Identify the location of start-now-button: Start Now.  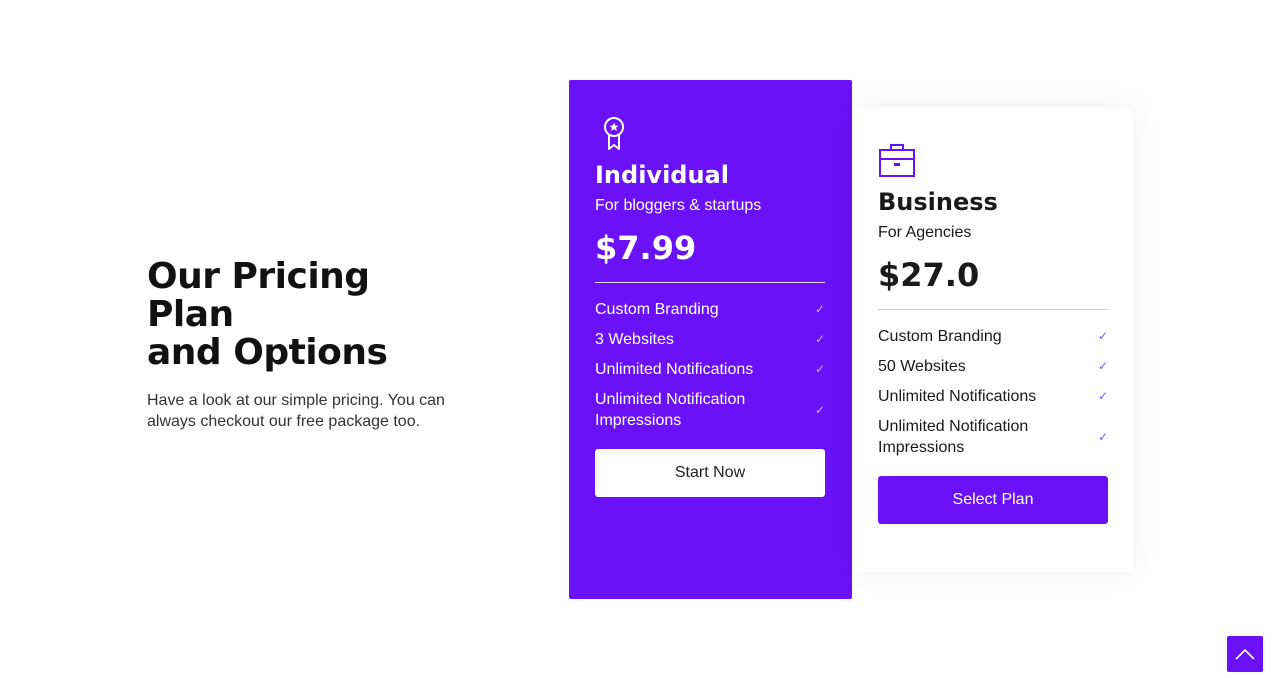
(710, 473).